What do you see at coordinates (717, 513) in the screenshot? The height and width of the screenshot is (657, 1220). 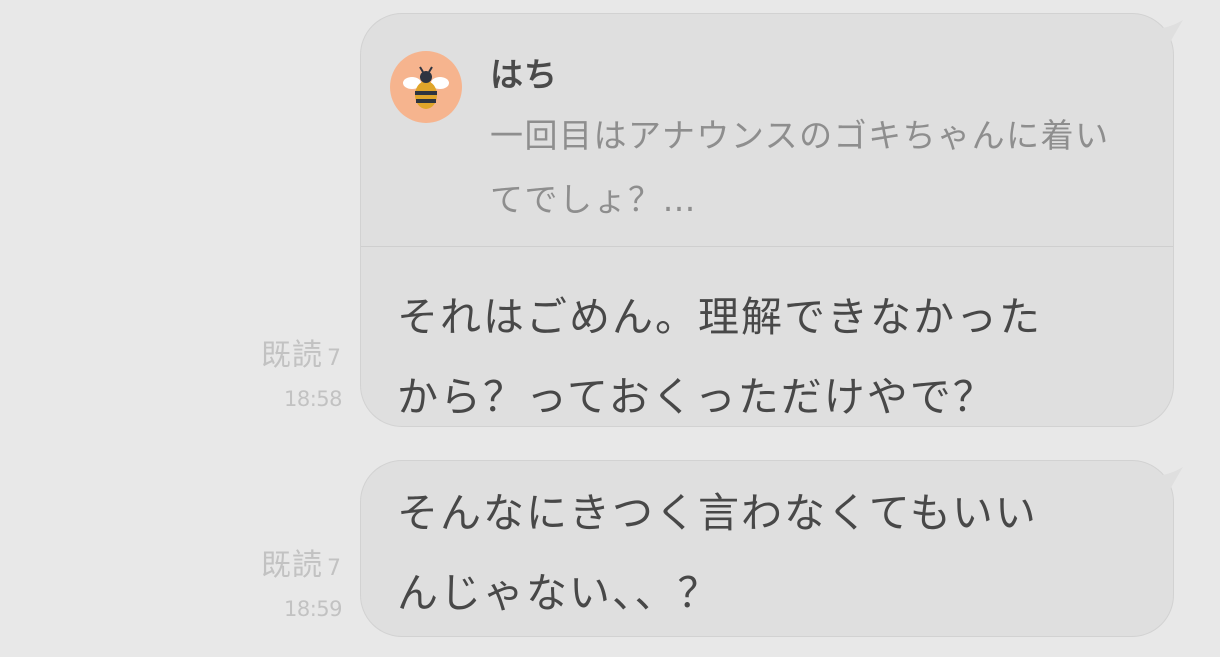 I see `message-line: そんなにきつく言わなくてもいい` at bounding box center [717, 513].